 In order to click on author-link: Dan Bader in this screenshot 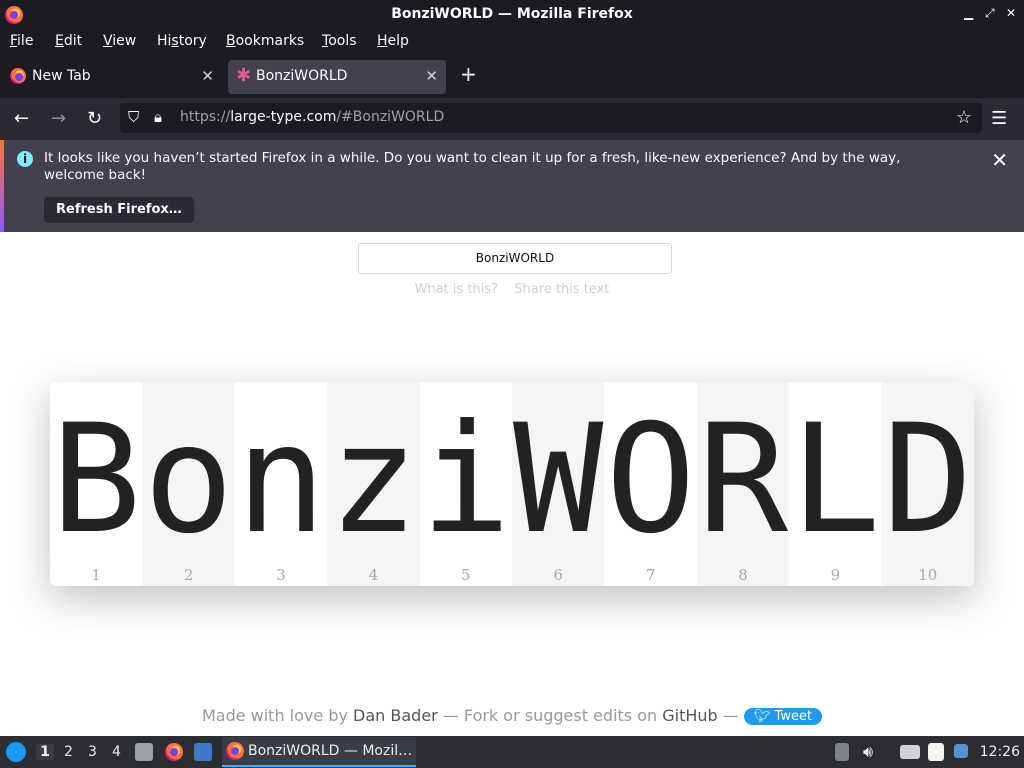, I will do `click(395, 715)`.